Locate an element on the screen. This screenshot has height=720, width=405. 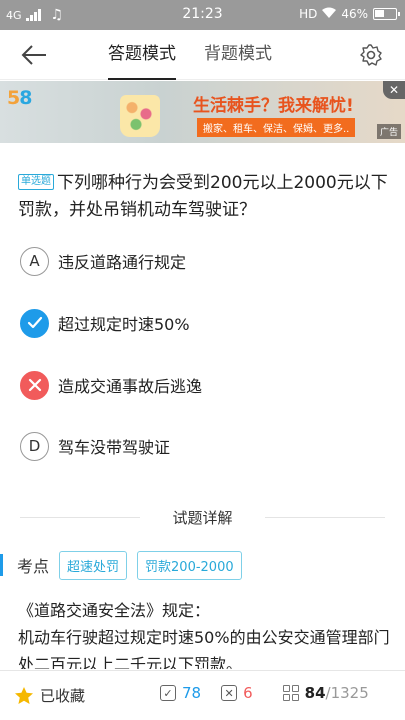
x-box-icon: ✕ is located at coordinates (229, 693).